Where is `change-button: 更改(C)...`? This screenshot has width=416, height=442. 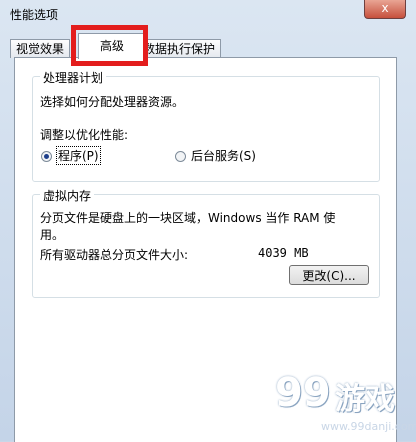
change-button: 更改(C)... is located at coordinates (329, 275).